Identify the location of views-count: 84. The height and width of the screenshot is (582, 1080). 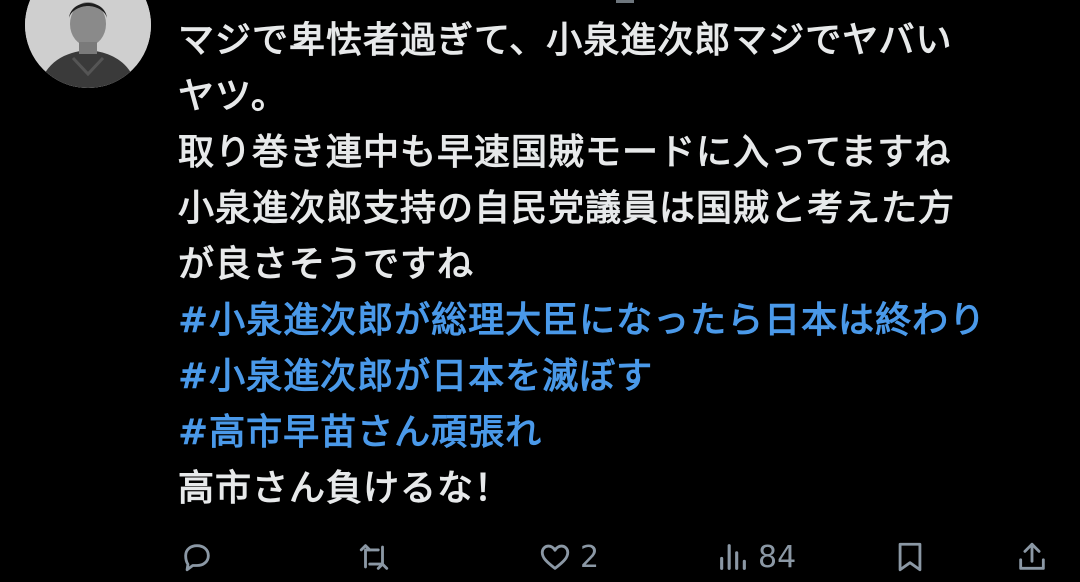
(777, 557).